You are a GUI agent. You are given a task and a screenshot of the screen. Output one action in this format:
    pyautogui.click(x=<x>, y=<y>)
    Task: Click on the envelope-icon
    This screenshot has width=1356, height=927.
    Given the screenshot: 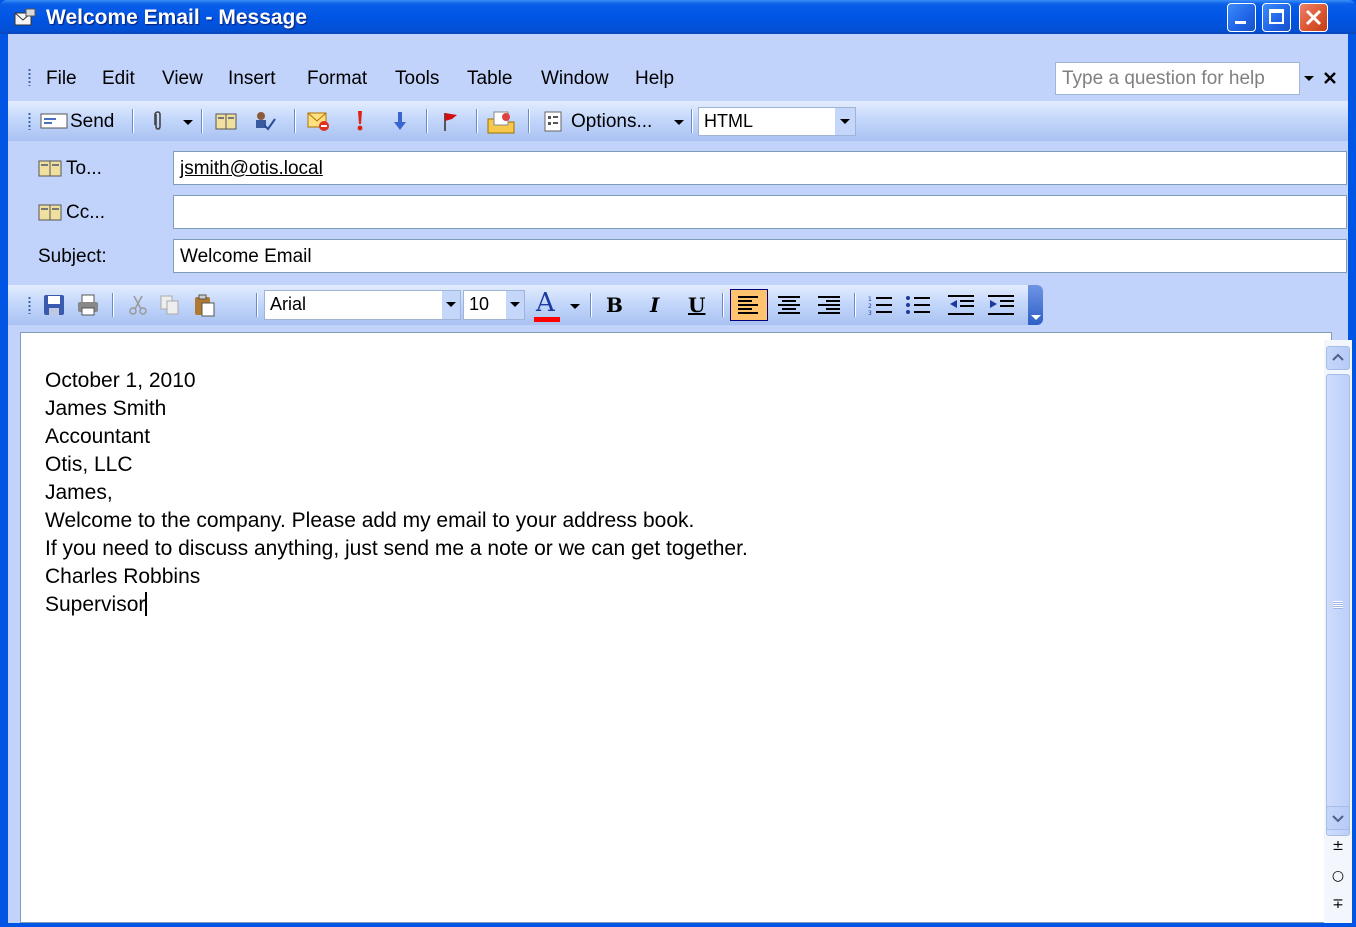 What is the action you would take?
    pyautogui.click(x=25, y=17)
    